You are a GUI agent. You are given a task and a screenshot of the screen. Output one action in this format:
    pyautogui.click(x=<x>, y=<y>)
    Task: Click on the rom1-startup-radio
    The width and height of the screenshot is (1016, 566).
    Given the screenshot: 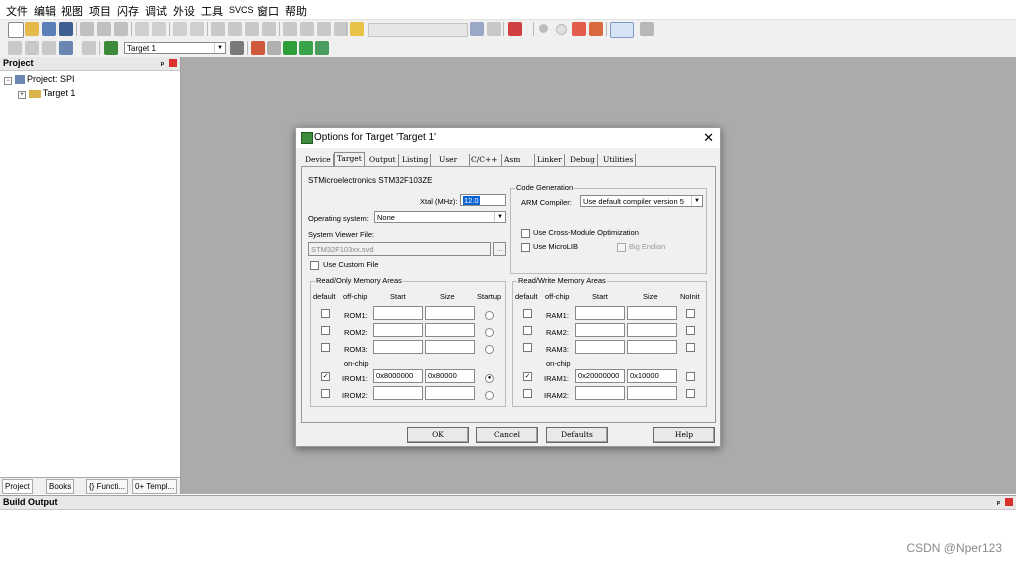 What is the action you would take?
    pyautogui.click(x=489, y=315)
    